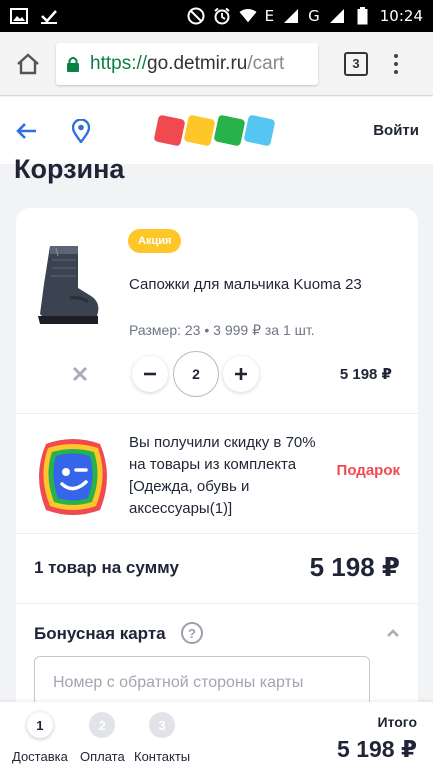 The height and width of the screenshot is (770, 433). I want to click on wifi-icon, so click(248, 16).